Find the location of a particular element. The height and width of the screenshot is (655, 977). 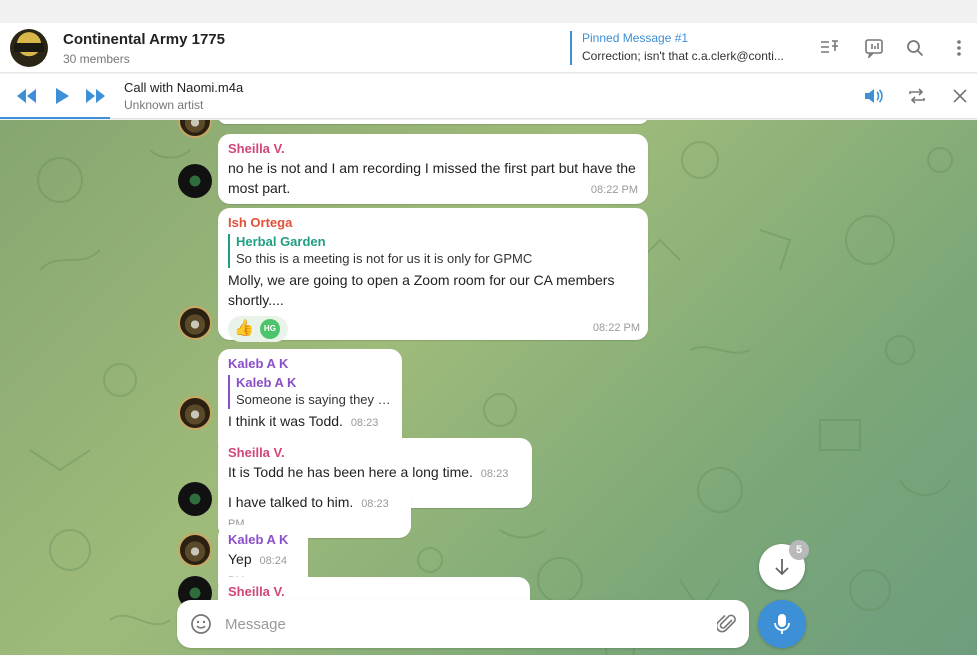

close-icon is located at coordinates (960, 96).